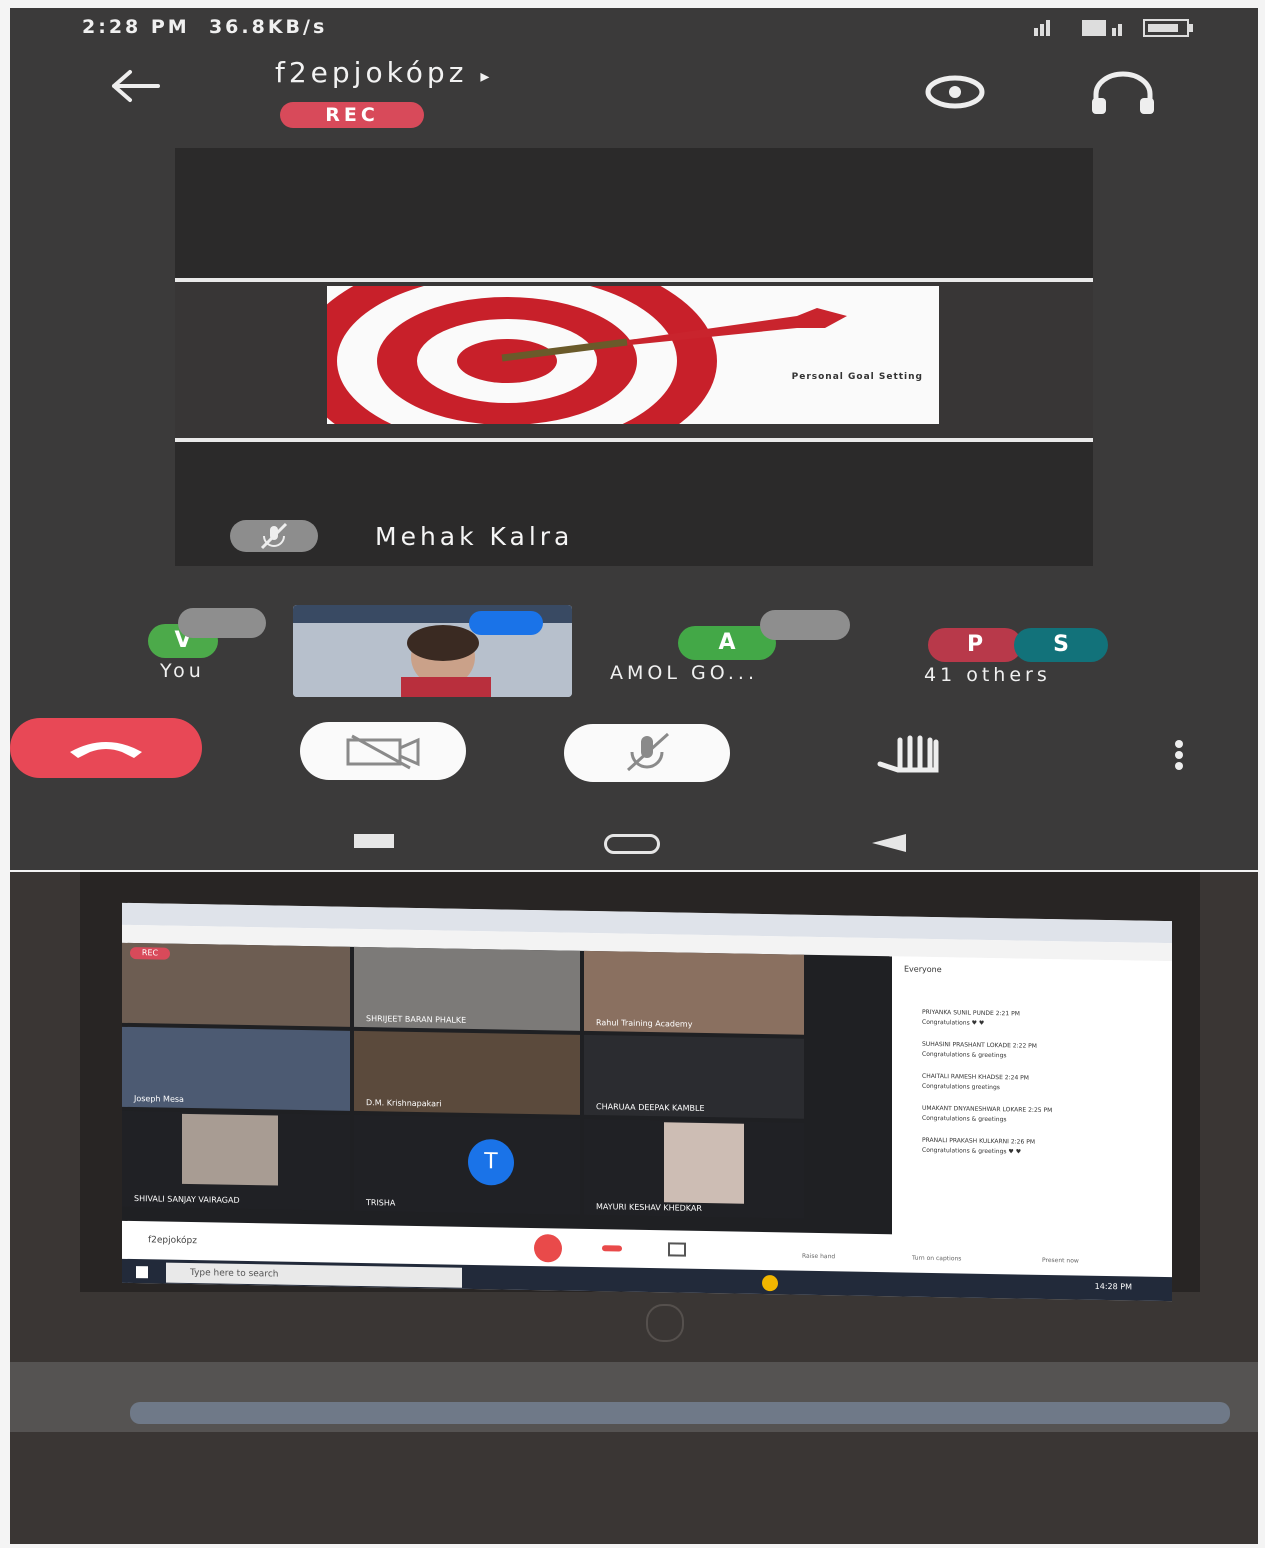 This screenshot has height=1548, width=1265. I want to click on hp-logo-icon, so click(665, 1323).